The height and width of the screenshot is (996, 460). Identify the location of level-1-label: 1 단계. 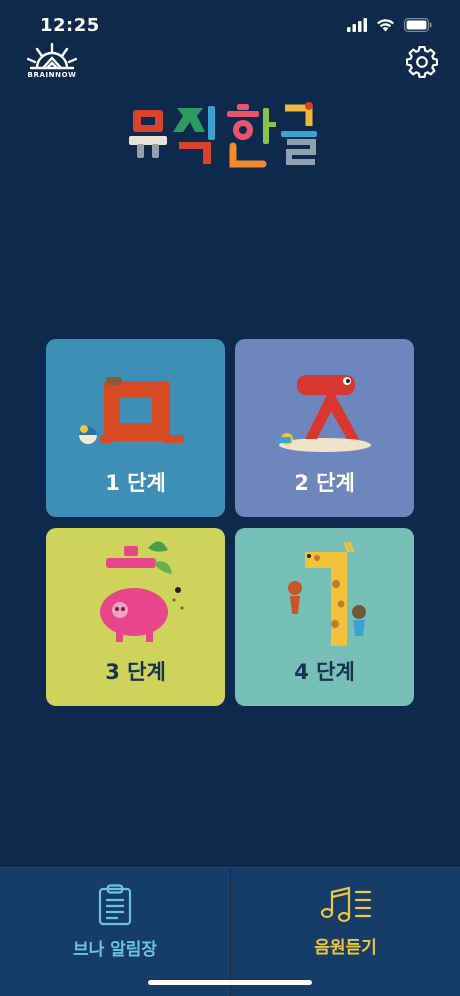
(135, 483).